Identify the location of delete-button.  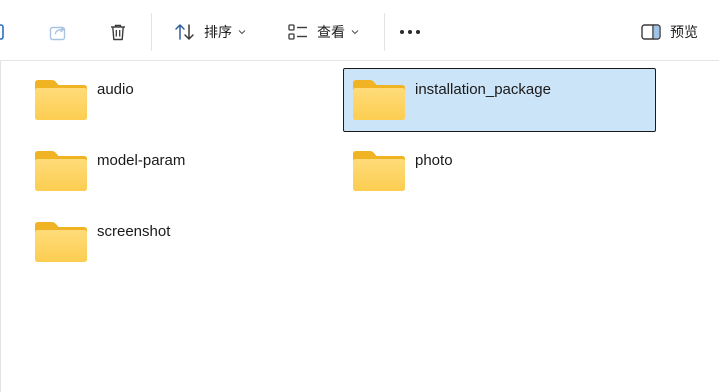
(118, 32).